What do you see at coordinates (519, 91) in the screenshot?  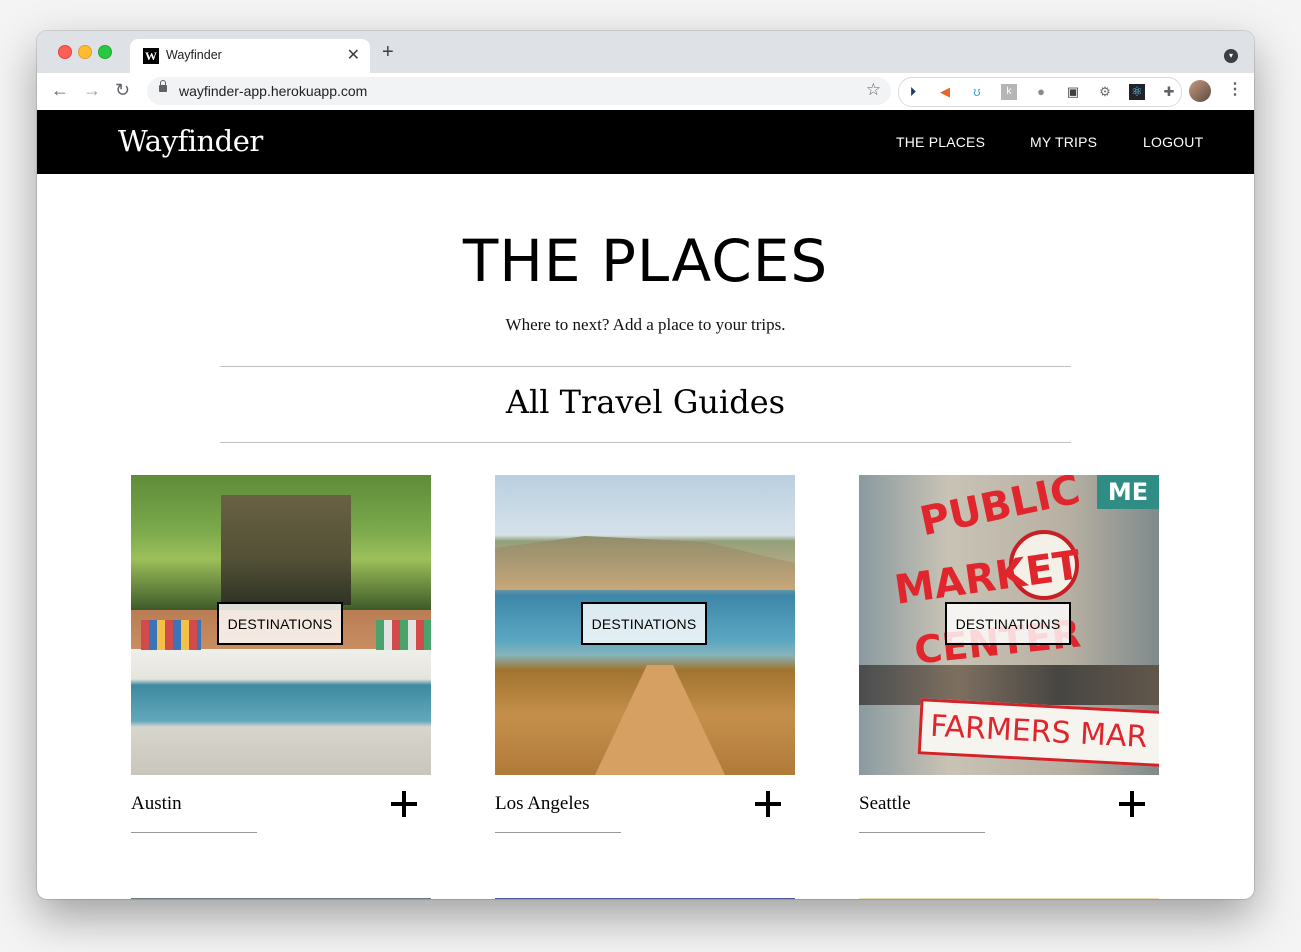 I see `address-bar: wayfinder-app.herokuapp.com ☆` at bounding box center [519, 91].